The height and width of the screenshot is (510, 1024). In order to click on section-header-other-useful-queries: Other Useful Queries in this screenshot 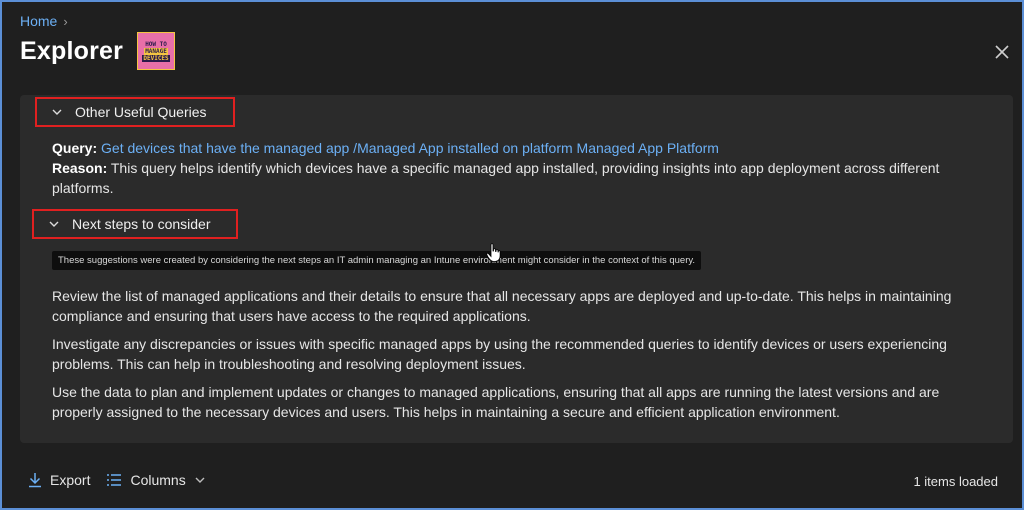, I will do `click(135, 112)`.